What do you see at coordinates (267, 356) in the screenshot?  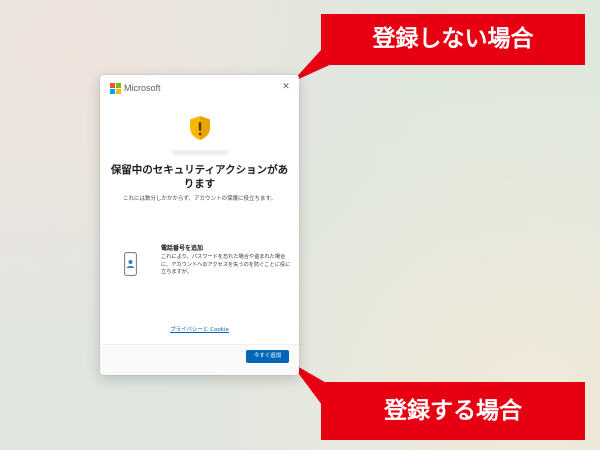 I see `add-now-button: 今すぐ追加` at bounding box center [267, 356].